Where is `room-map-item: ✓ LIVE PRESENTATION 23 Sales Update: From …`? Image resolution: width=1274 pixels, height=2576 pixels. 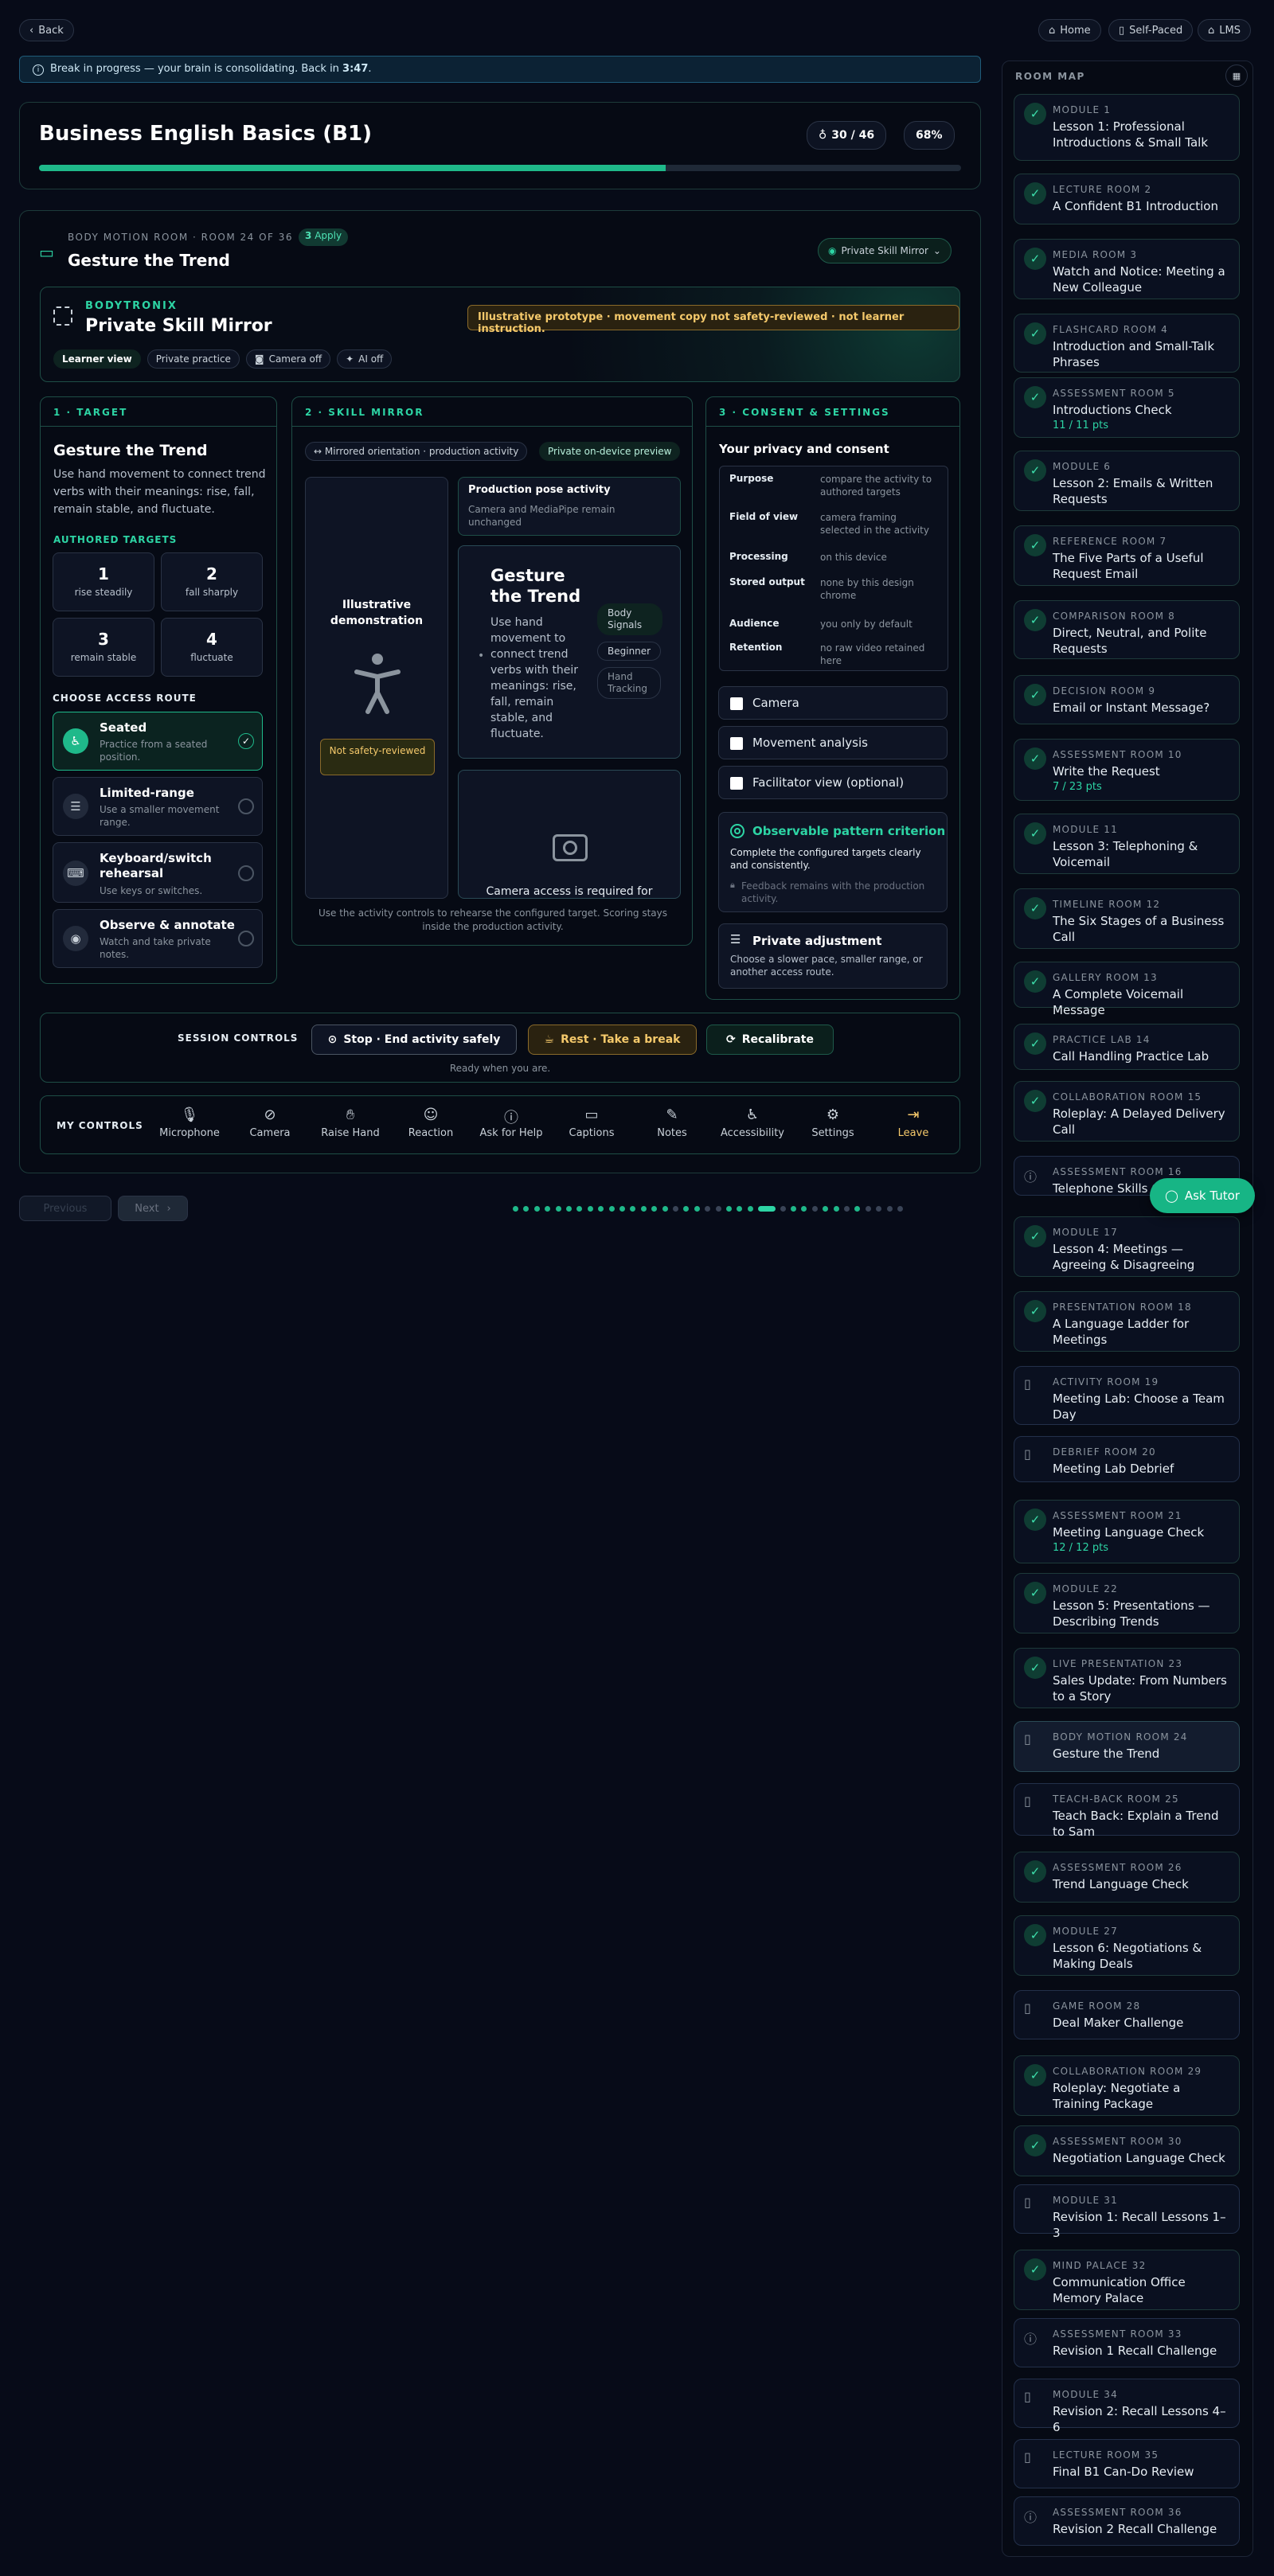 room-map-item: ✓ LIVE PRESENTATION 23 Sales Update: From … is located at coordinates (1127, 1678).